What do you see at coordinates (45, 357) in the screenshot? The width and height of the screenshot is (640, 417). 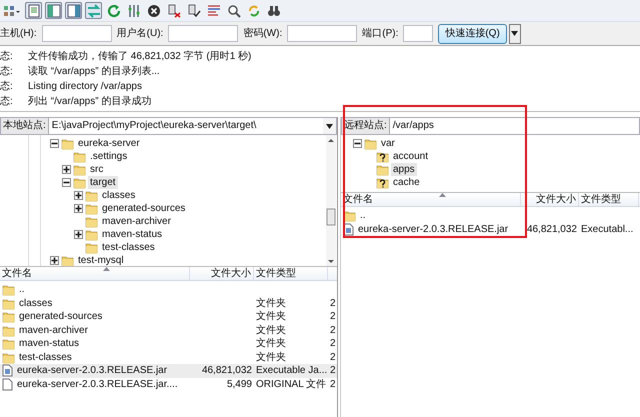 I see `file-name: test-classes` at bounding box center [45, 357].